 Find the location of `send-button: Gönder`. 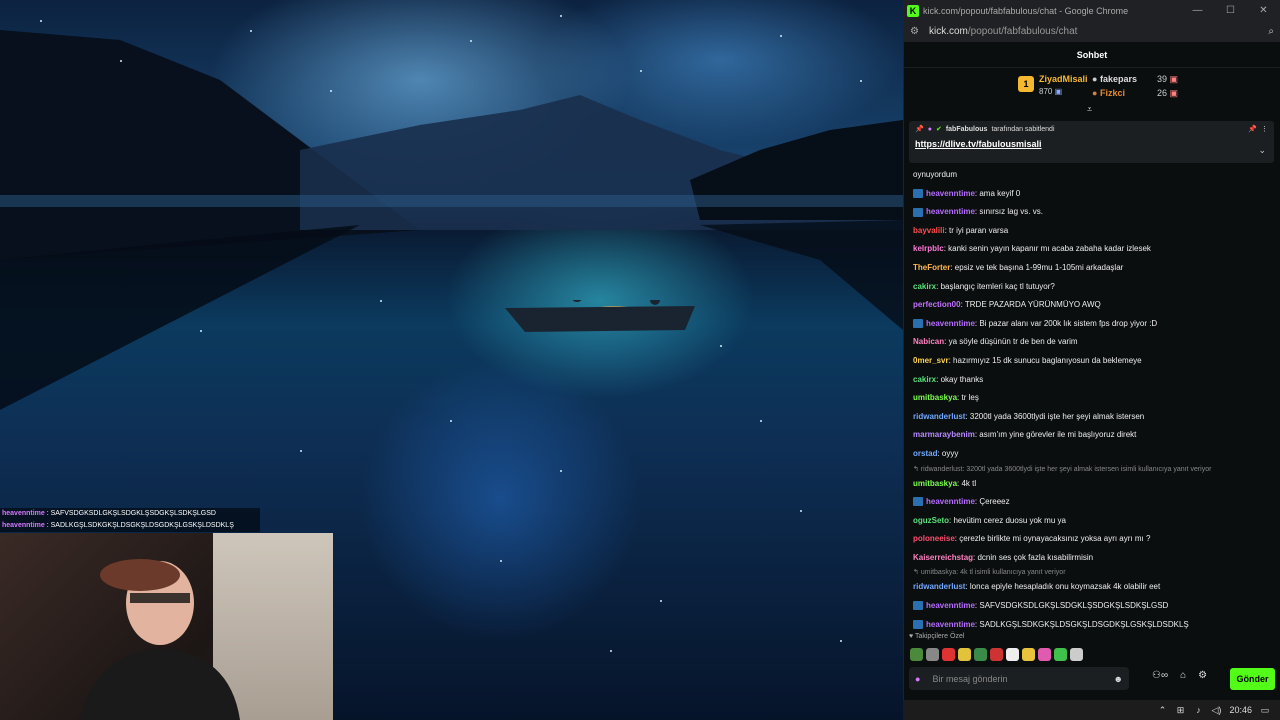

send-button: Gönder is located at coordinates (1252, 679).